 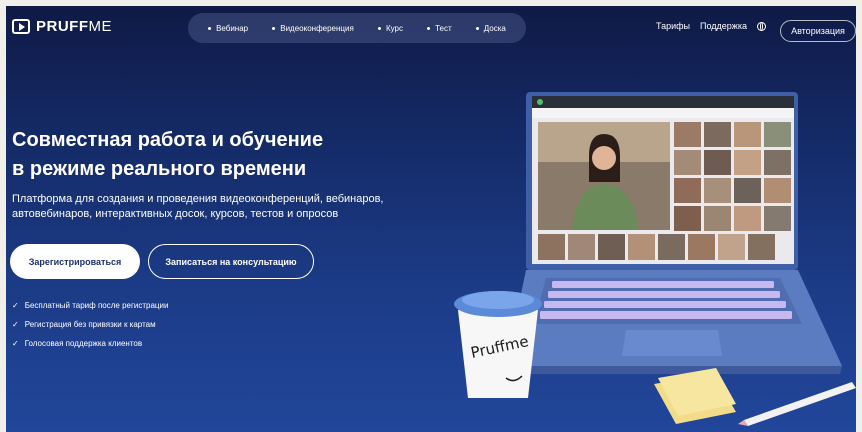 I want to click on cup-lid-top, so click(x=498, y=300).